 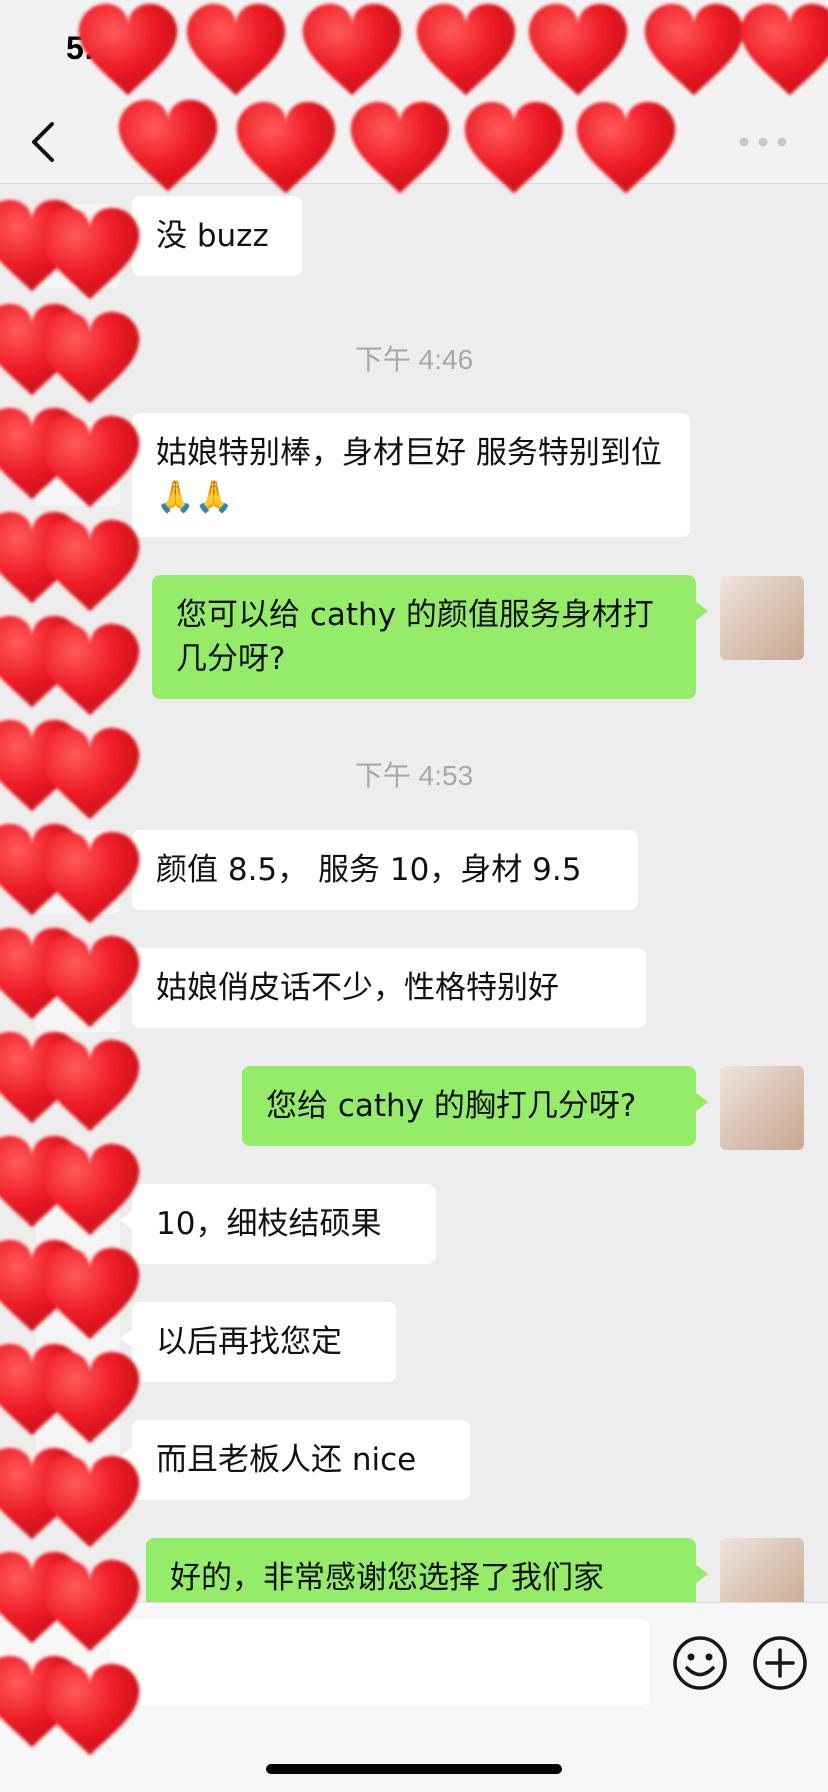 What do you see at coordinates (387, 1578) in the screenshot?
I see `message-text: 好的，非常感谢您选择了我们家` at bounding box center [387, 1578].